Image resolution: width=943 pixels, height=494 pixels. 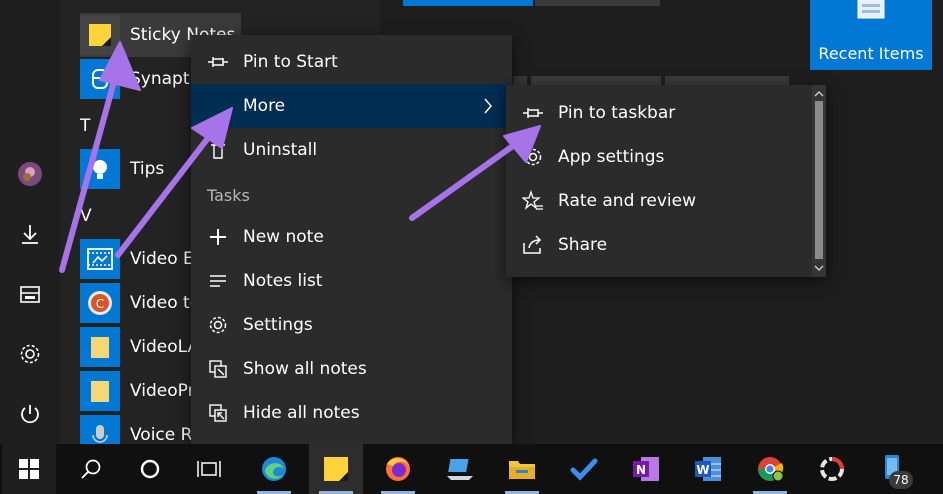 I want to click on notification-badge: 78, so click(x=901, y=480).